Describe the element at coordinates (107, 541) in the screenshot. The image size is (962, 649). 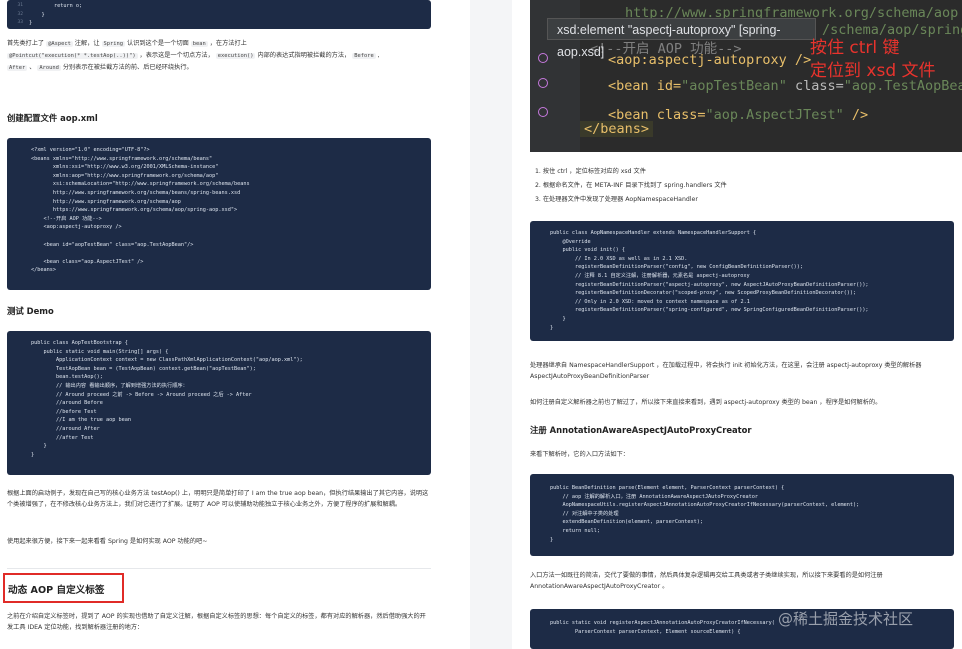
I see `paragraph-next: 使用起来很方便，接下来一起来看看 Spring 是如何实现 AOP 功能的吧~` at that location.